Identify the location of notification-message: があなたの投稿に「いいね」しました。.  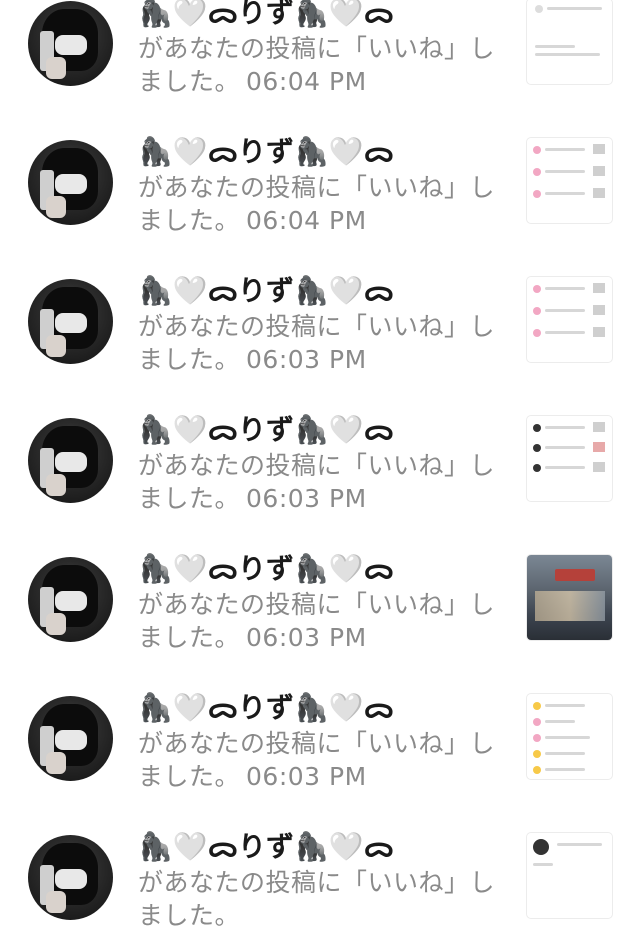
(318, 899).